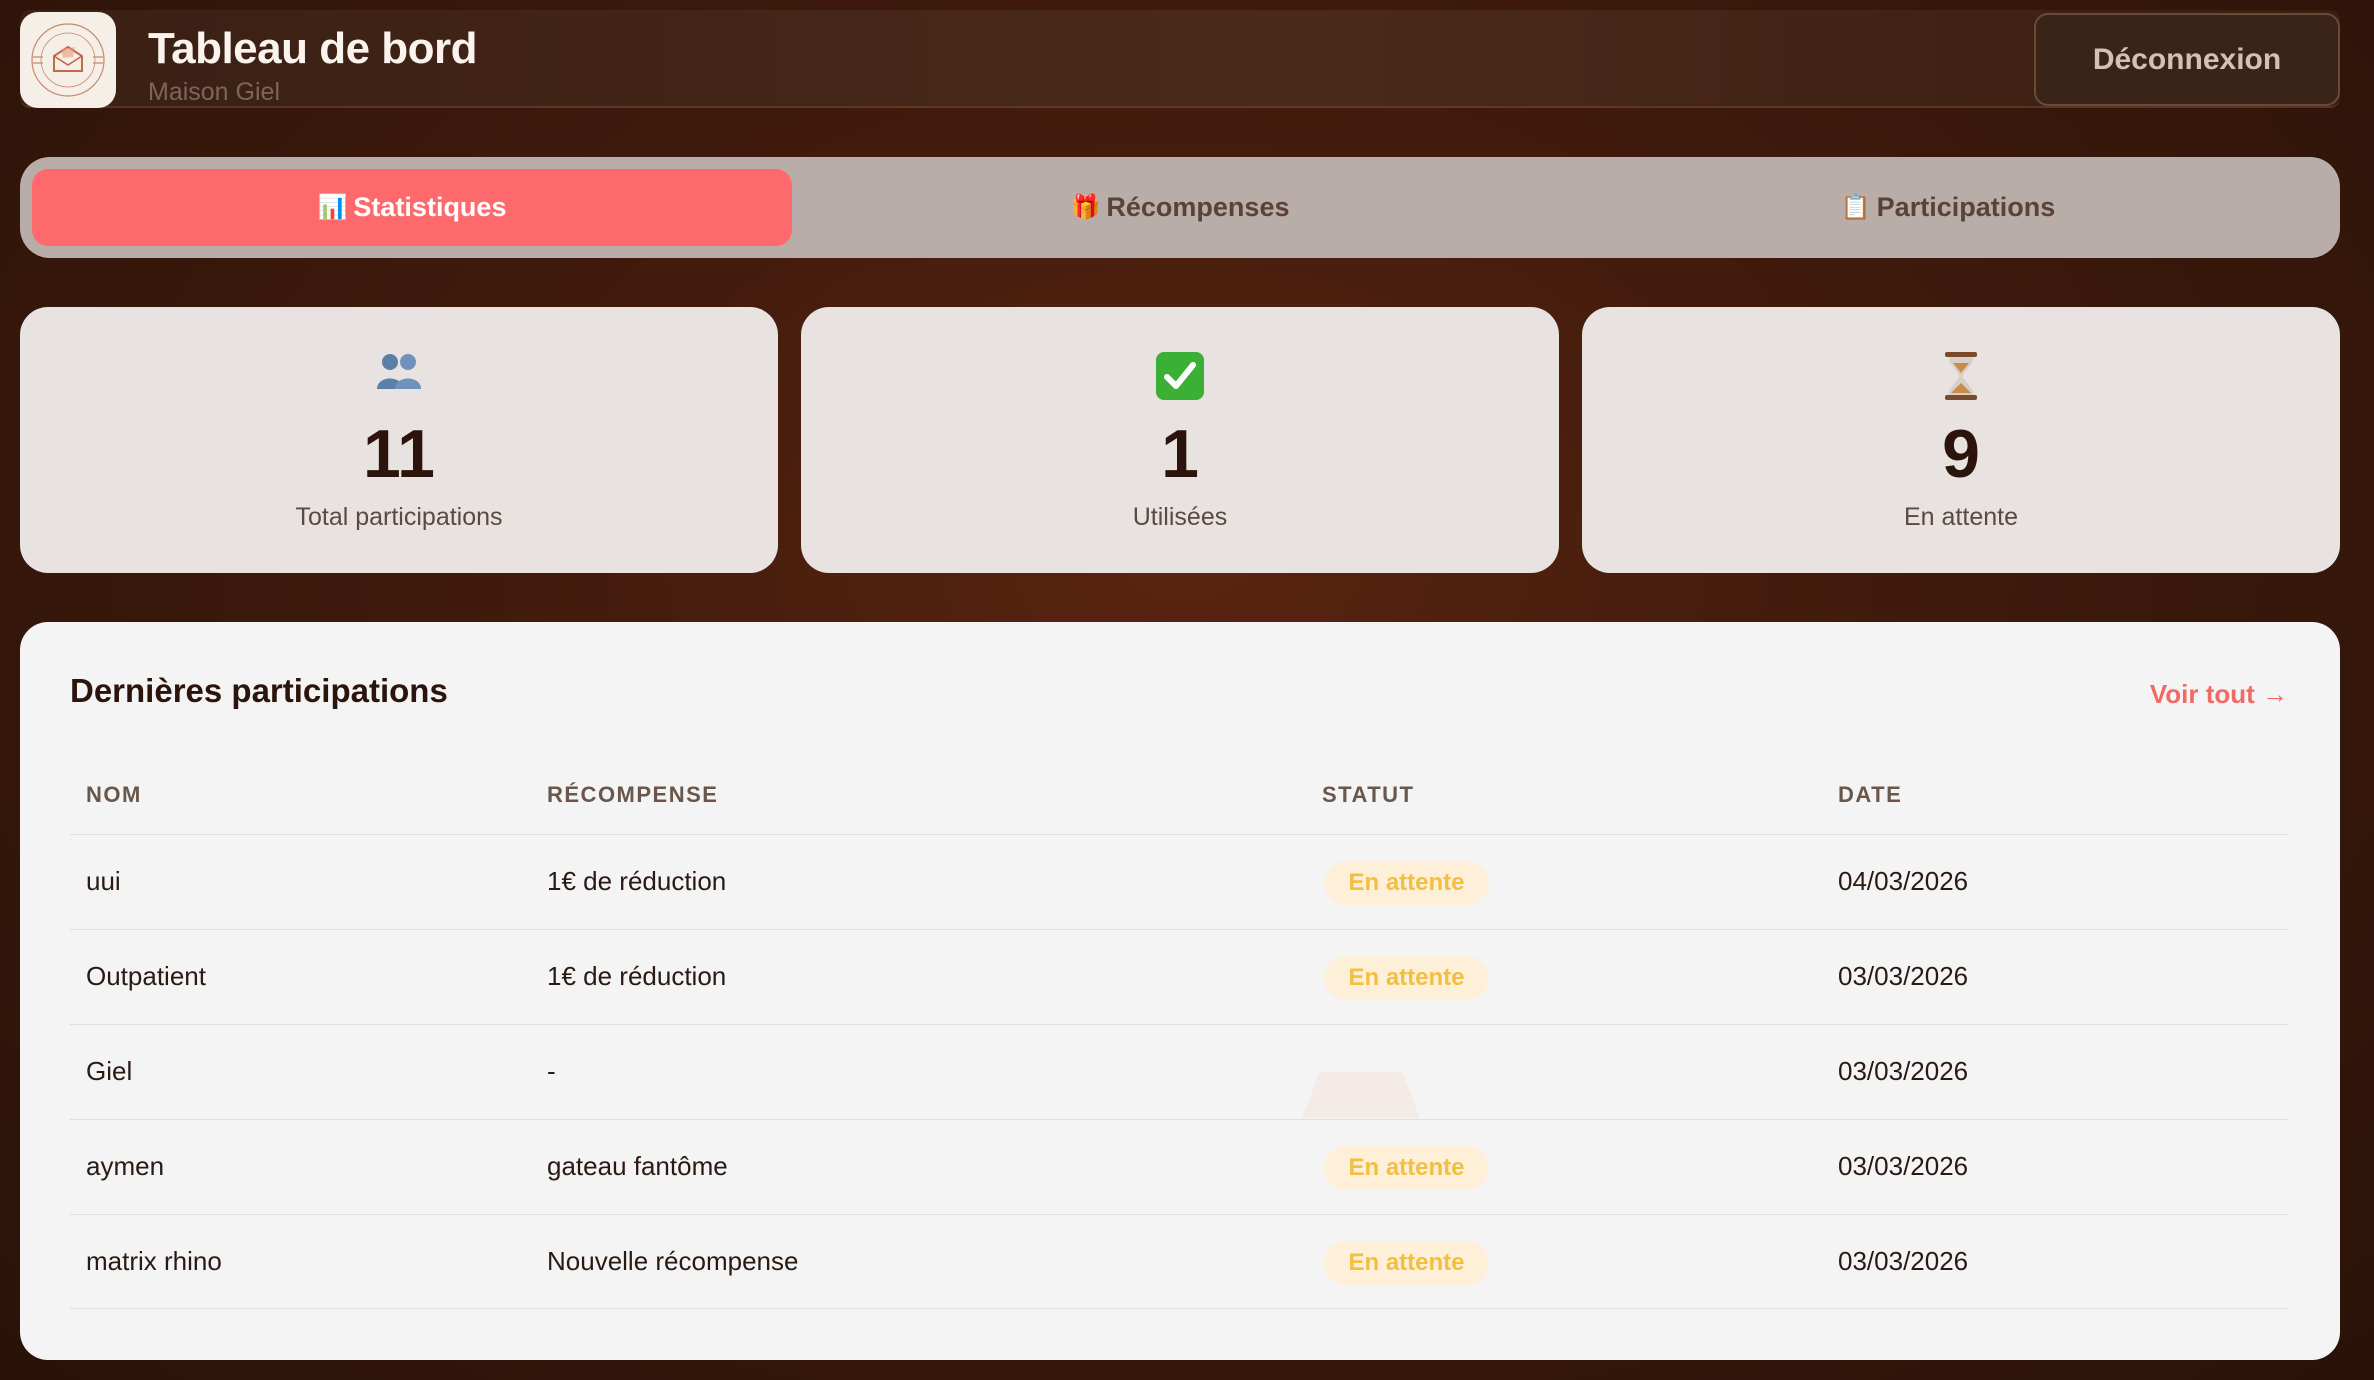 The image size is (2374, 1380). Describe the element at coordinates (259, 690) in the screenshot. I see `panel-title: Dernières participations` at that location.